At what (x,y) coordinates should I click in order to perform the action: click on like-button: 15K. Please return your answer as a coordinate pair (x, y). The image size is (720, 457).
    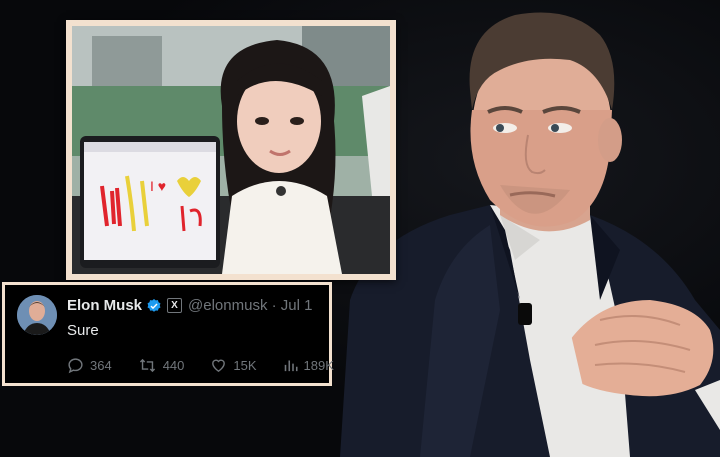
    Looking at the image, I should click on (233, 365).